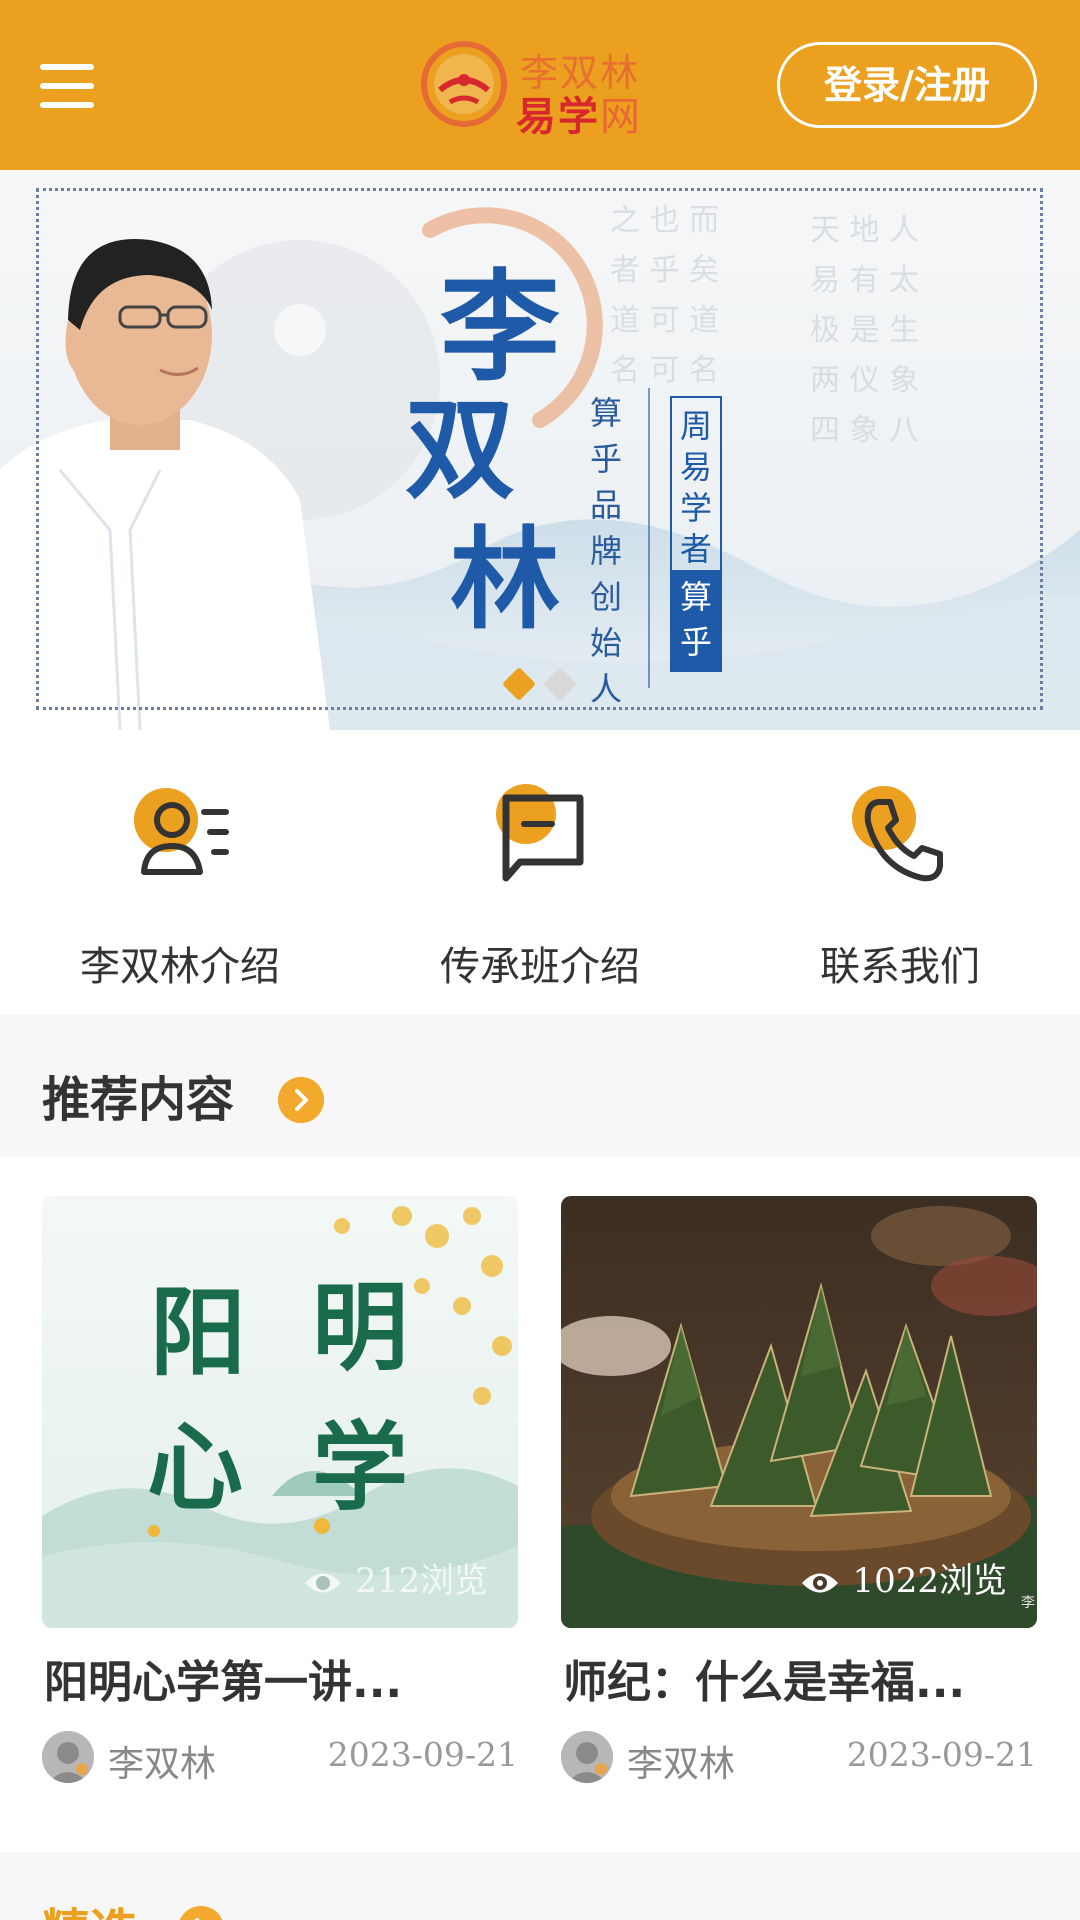  Describe the element at coordinates (558, 117) in the screenshot. I see `logo-line-2a: 易学` at that location.